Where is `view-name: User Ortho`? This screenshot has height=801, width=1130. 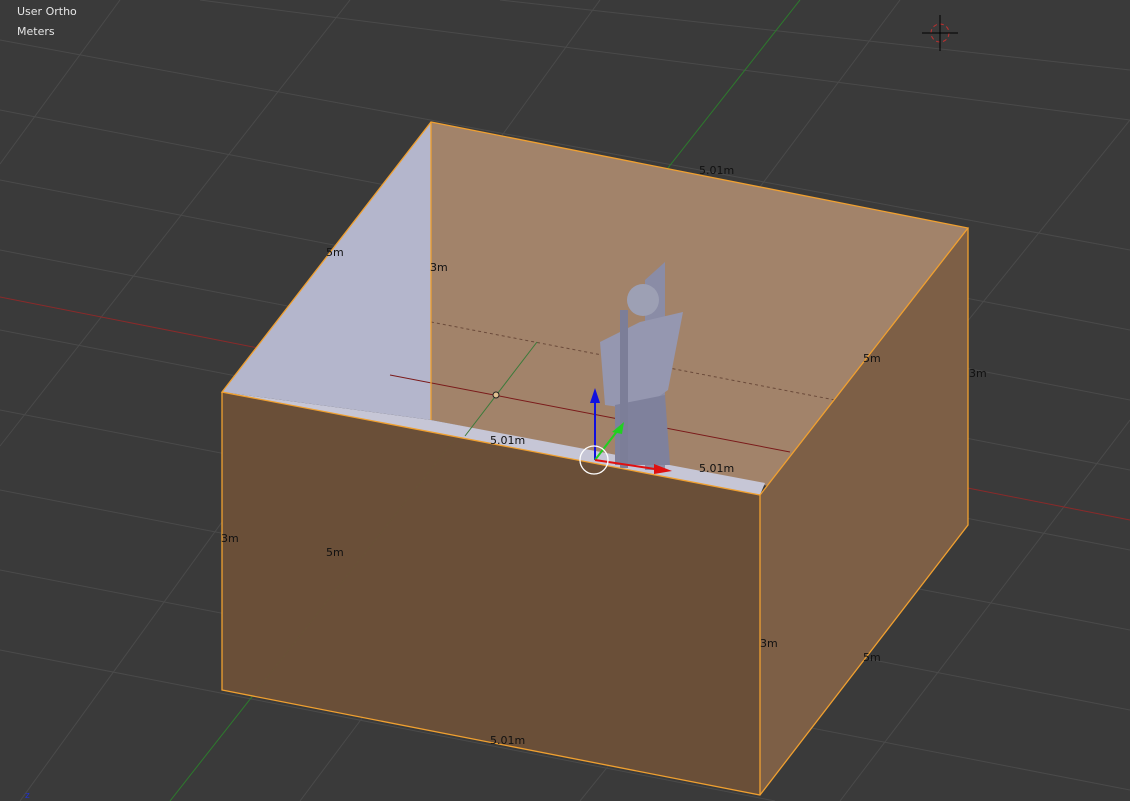
view-name: User Ortho is located at coordinates (47, 11).